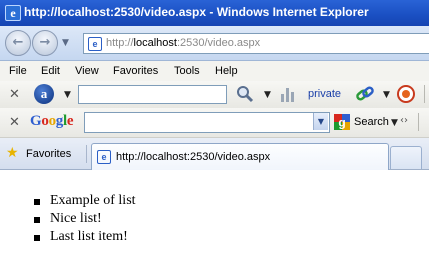 The width and height of the screenshot is (429, 266). What do you see at coordinates (187, 71) in the screenshot?
I see `menu-tools: Tools` at bounding box center [187, 71].